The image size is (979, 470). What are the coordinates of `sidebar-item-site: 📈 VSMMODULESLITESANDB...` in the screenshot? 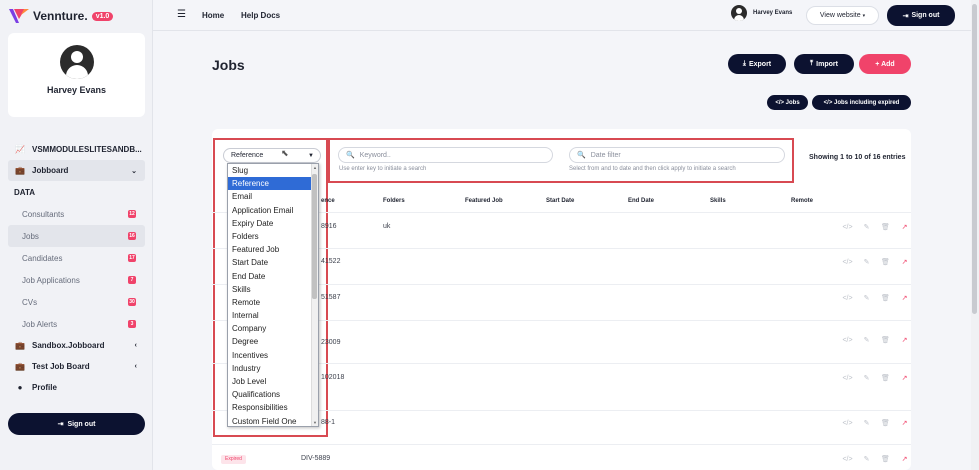 It's located at (76, 149).